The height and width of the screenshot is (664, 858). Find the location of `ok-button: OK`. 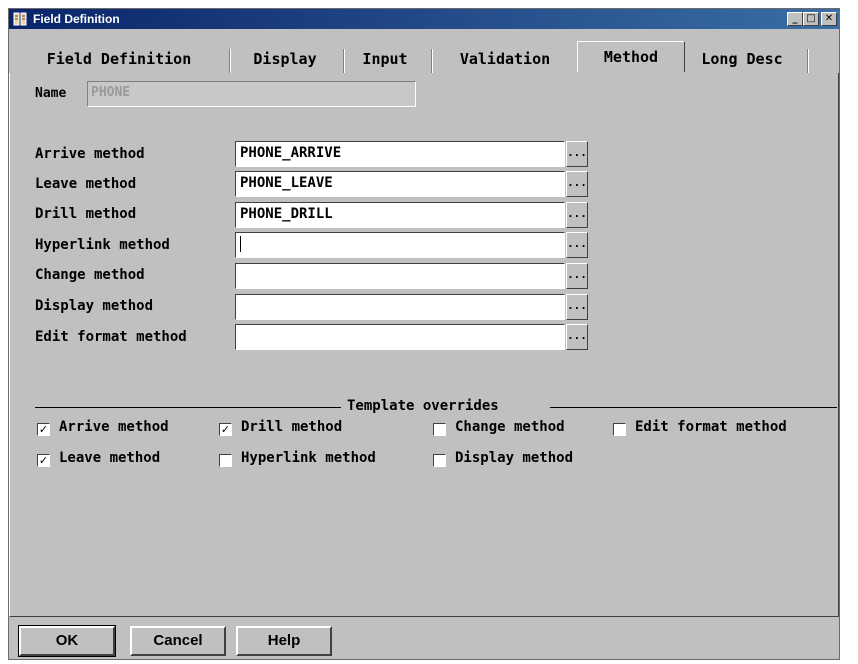

ok-button: OK is located at coordinates (67, 641).